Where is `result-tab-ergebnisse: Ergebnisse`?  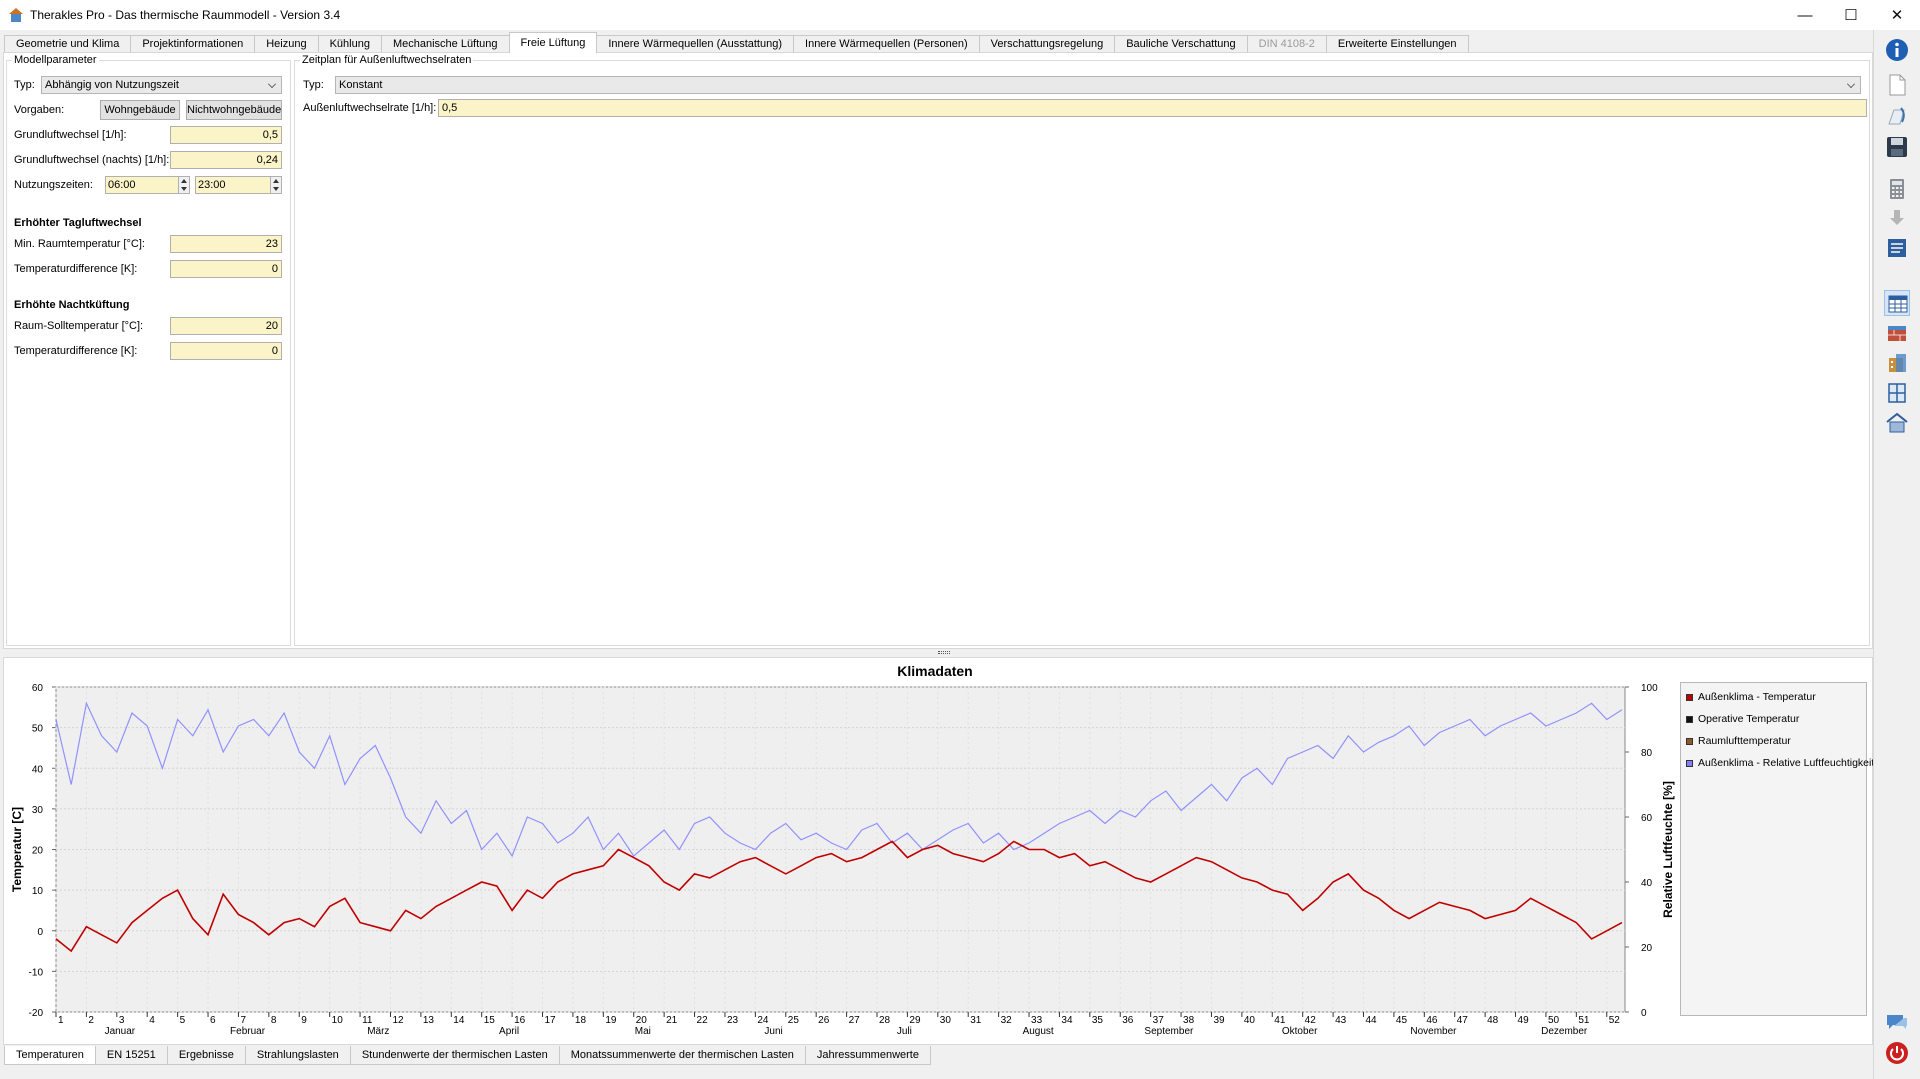
result-tab-ergebnisse: Ergebnisse is located at coordinates (206, 1055).